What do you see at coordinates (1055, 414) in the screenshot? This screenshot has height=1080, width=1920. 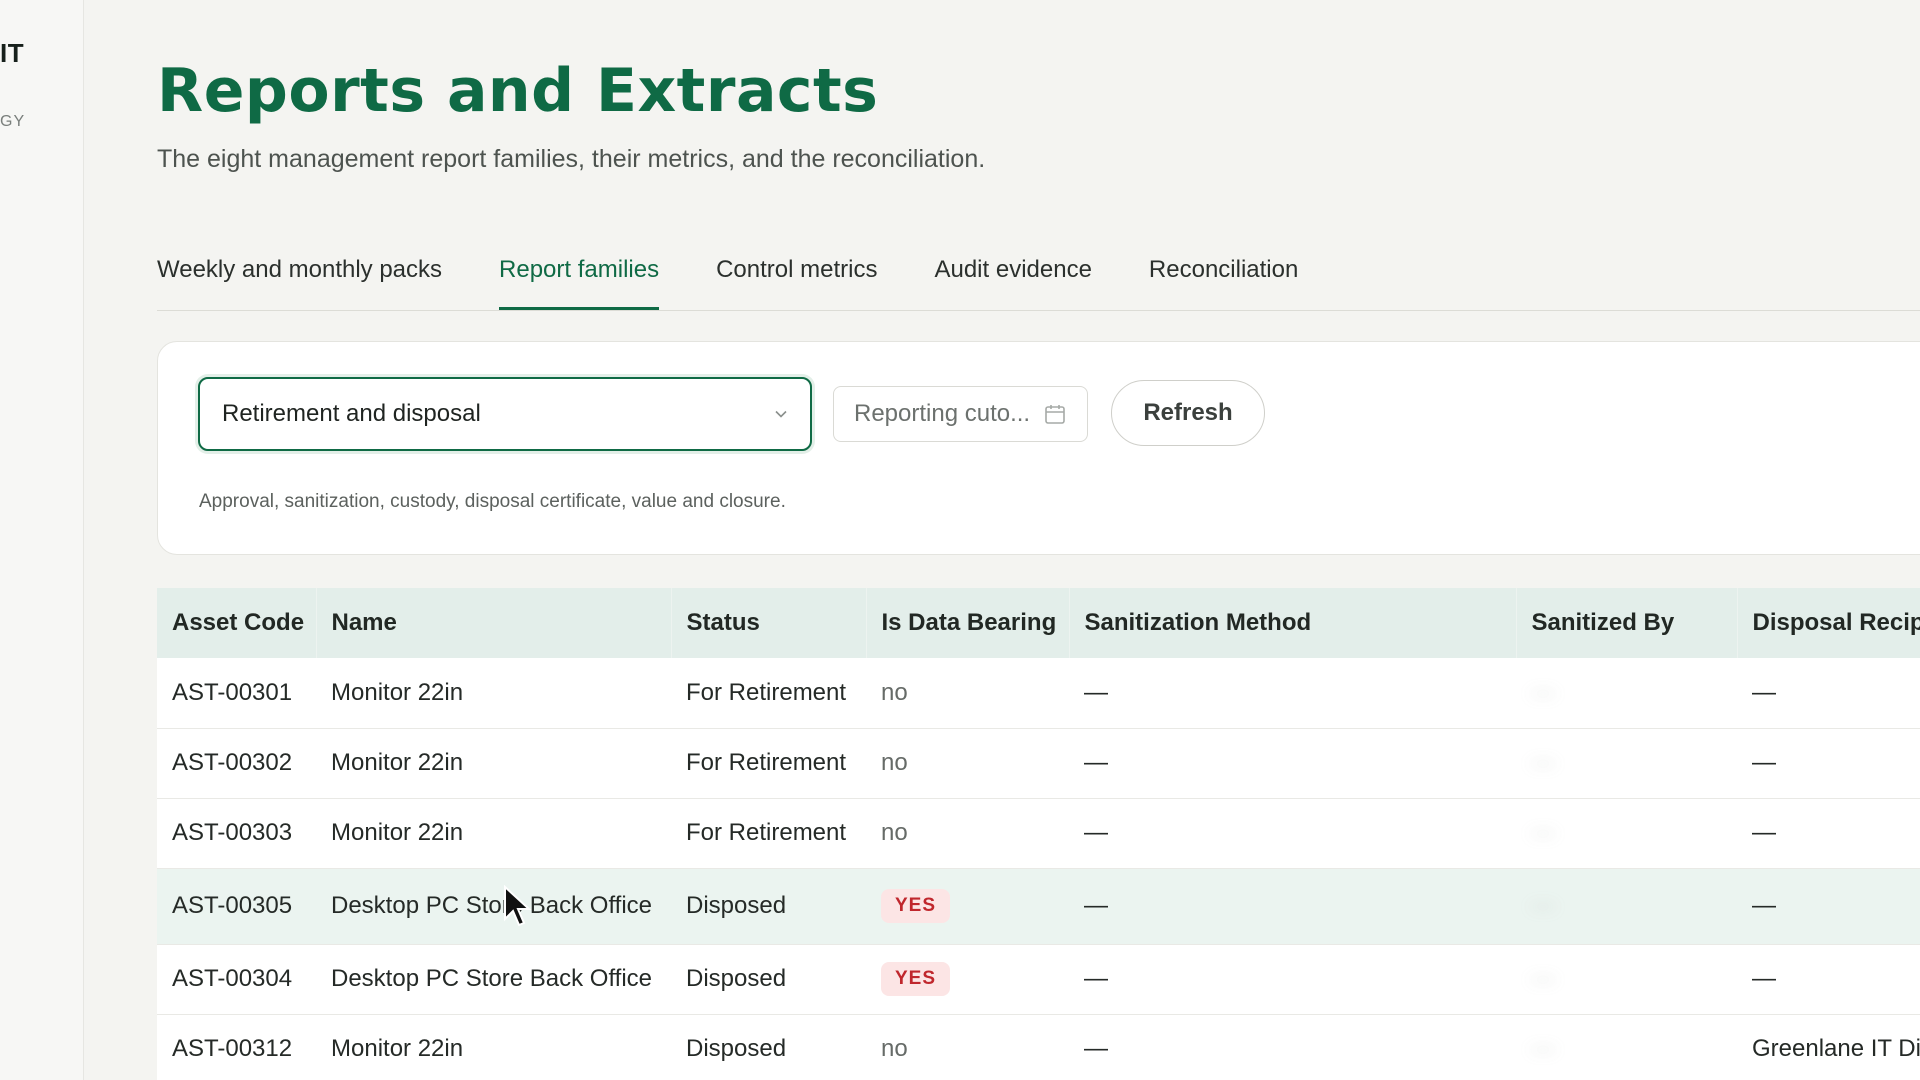 I see `calendar-icon` at bounding box center [1055, 414].